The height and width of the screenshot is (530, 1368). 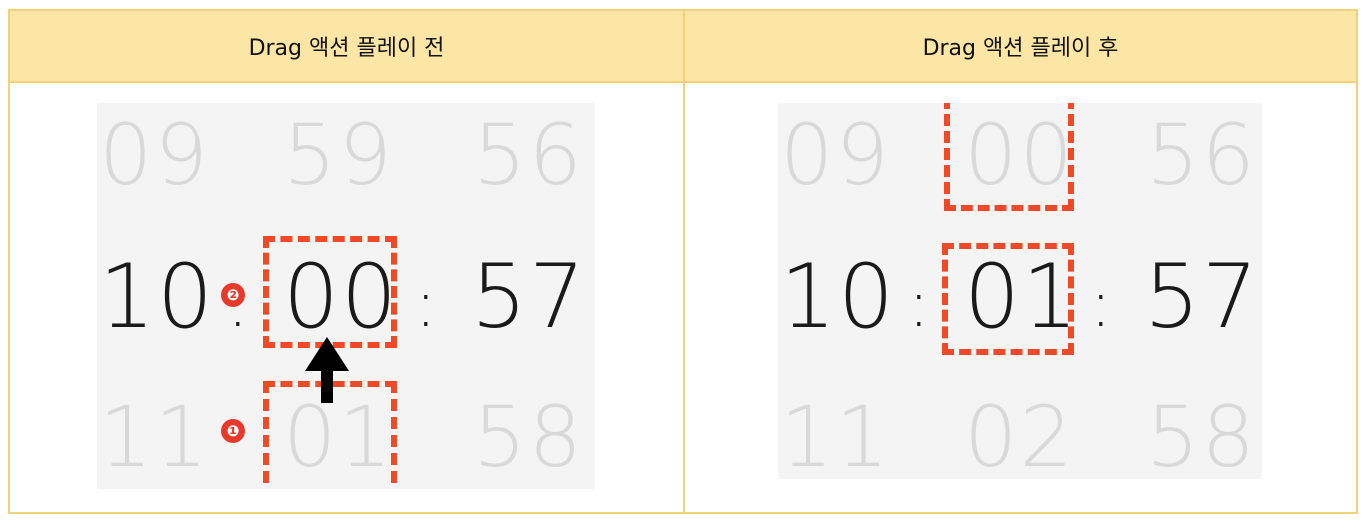 What do you see at coordinates (1009, 157) in the screenshot?
I see `prev-minute-highlight-box` at bounding box center [1009, 157].